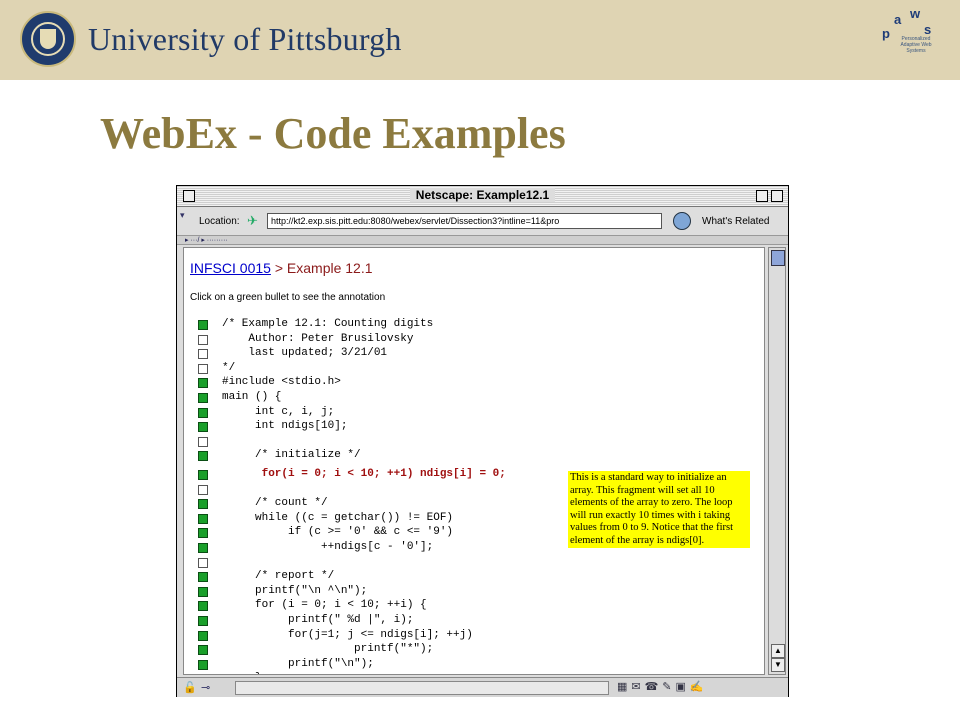  Describe the element at coordinates (328, 547) in the screenshot. I see `code-line: ++ndigs[c - '0'];` at that location.